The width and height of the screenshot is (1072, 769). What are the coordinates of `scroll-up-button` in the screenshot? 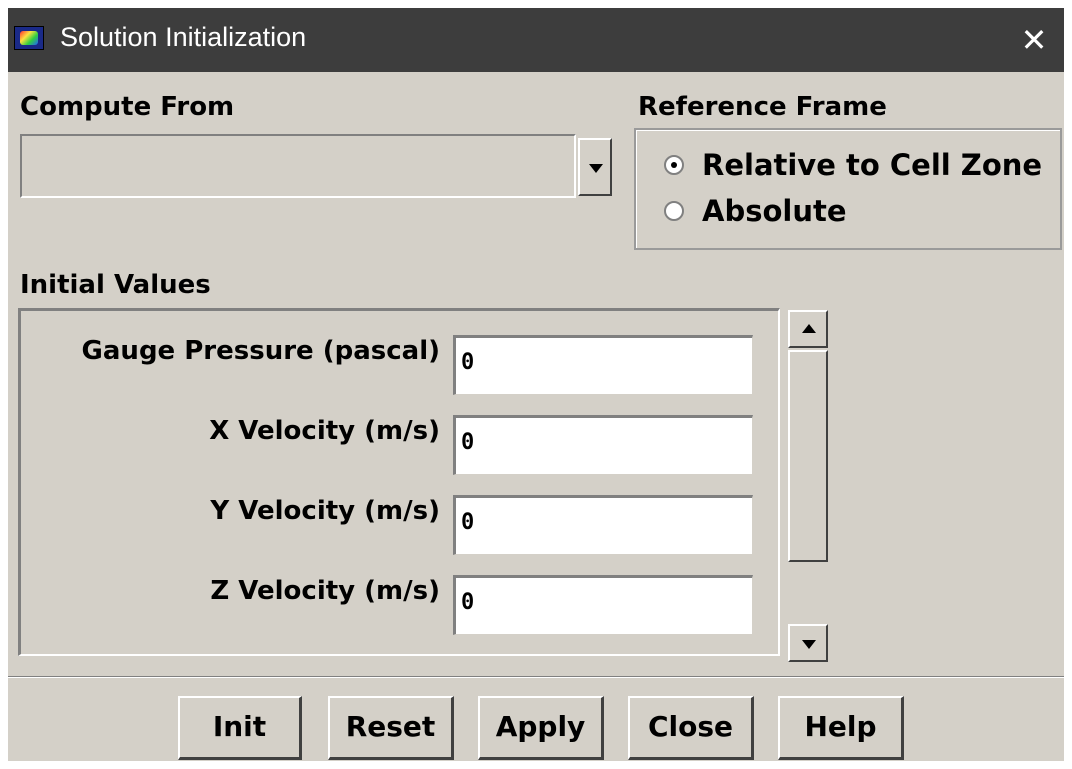 It's located at (808, 329).